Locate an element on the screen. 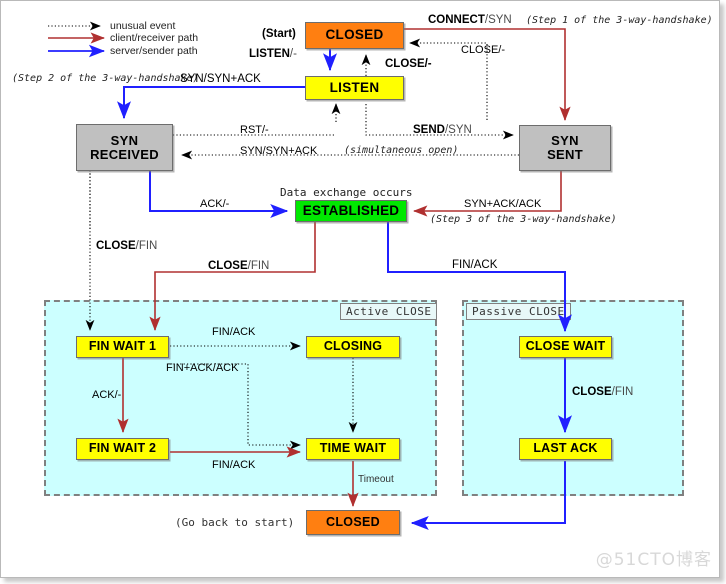  group-passive-close is located at coordinates (573, 398).